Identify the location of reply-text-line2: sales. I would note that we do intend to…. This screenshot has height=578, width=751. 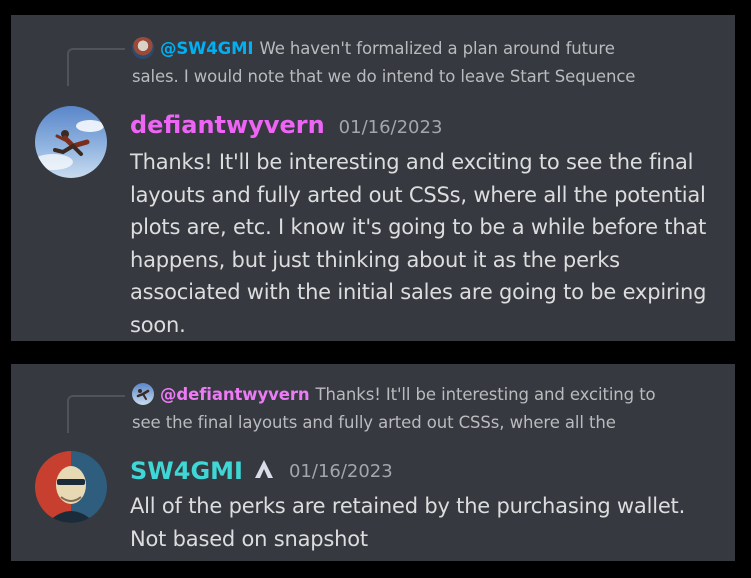
(384, 76).